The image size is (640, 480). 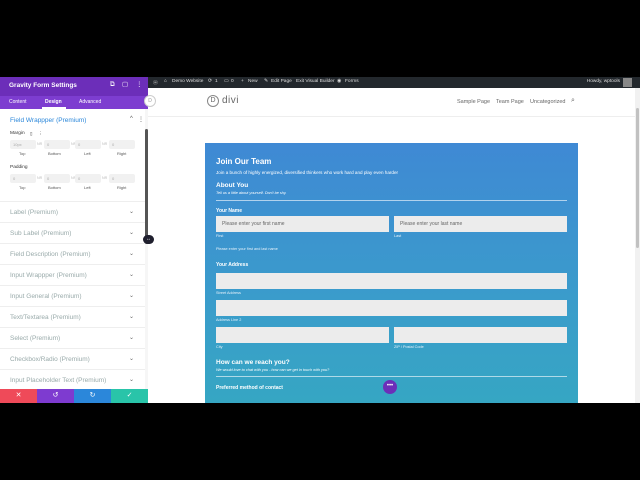 I want to click on page-scrollbar, so click(x=637, y=245).